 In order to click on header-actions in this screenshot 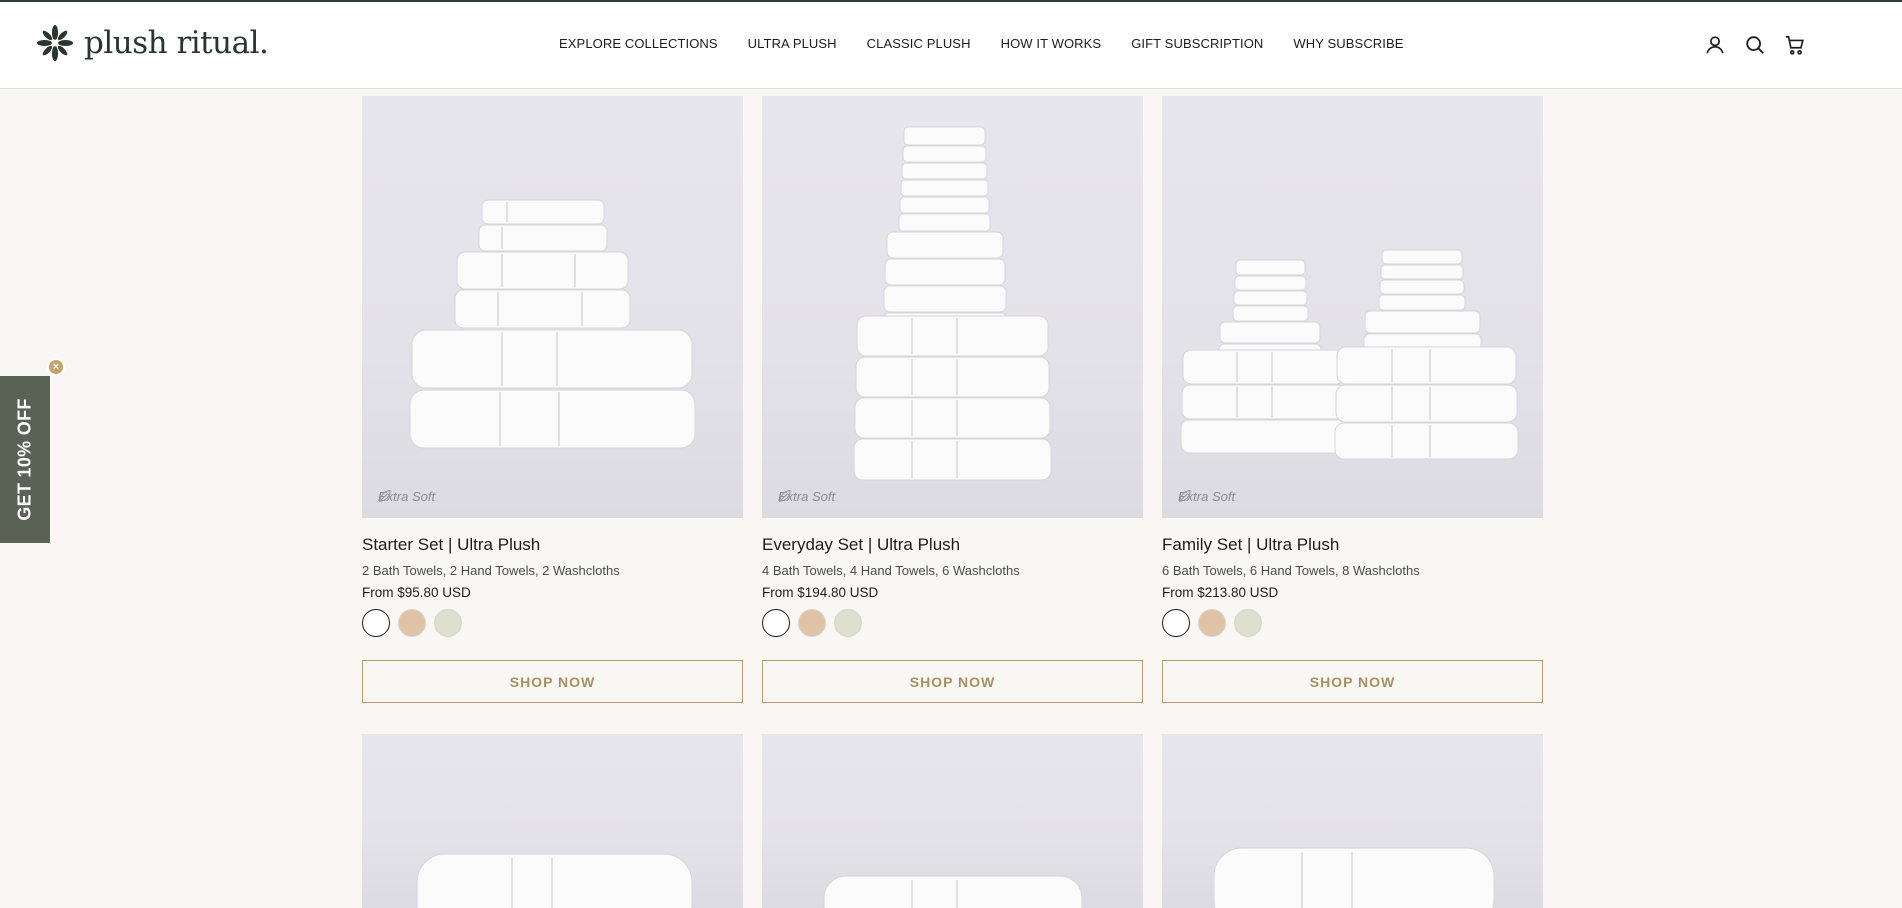, I will do `click(1755, 45)`.